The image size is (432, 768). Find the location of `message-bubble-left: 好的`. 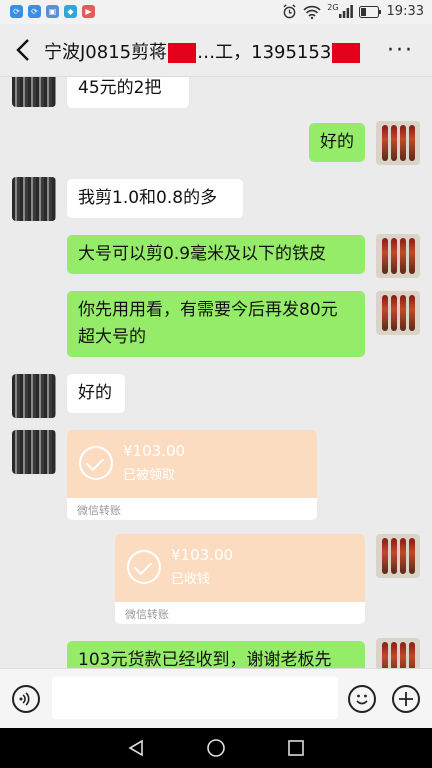

message-bubble-left: 好的 is located at coordinates (96, 393).